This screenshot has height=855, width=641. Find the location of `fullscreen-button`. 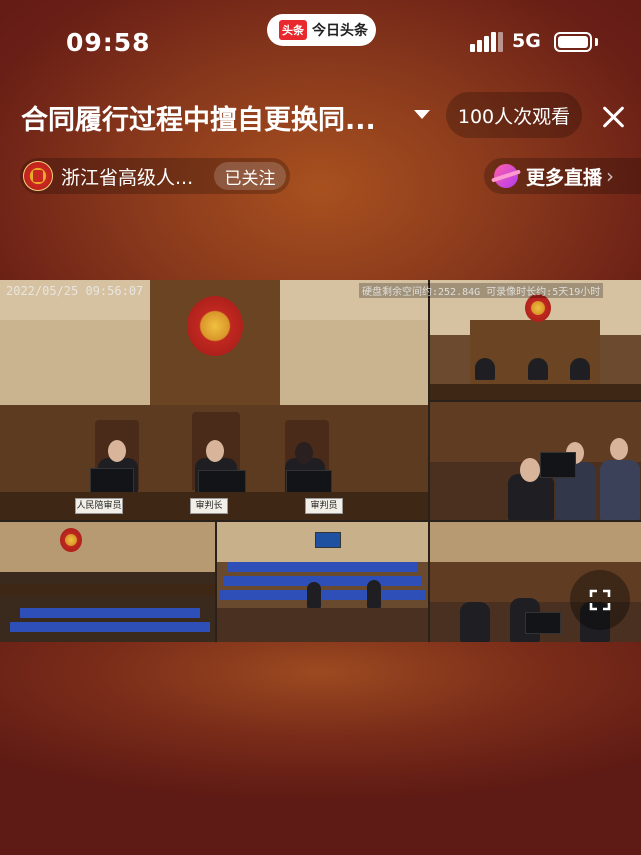

fullscreen-button is located at coordinates (600, 600).